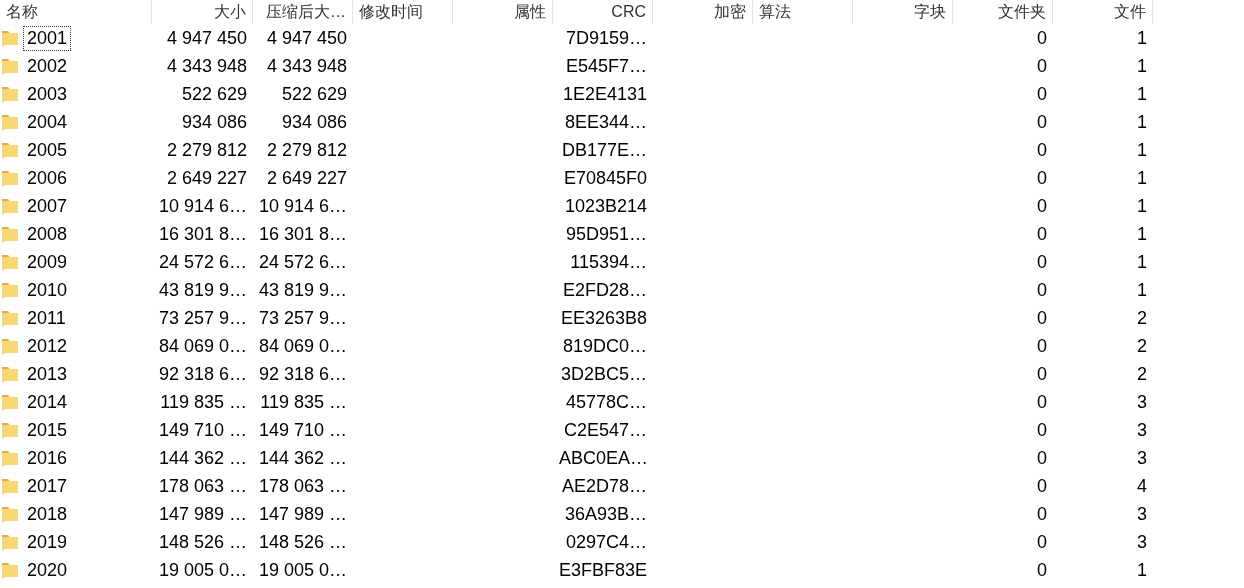 Image resolution: width=1244 pixels, height=588 pixels. Describe the element at coordinates (605, 205) in the screenshot. I see `table-cell: 1023B214` at that location.